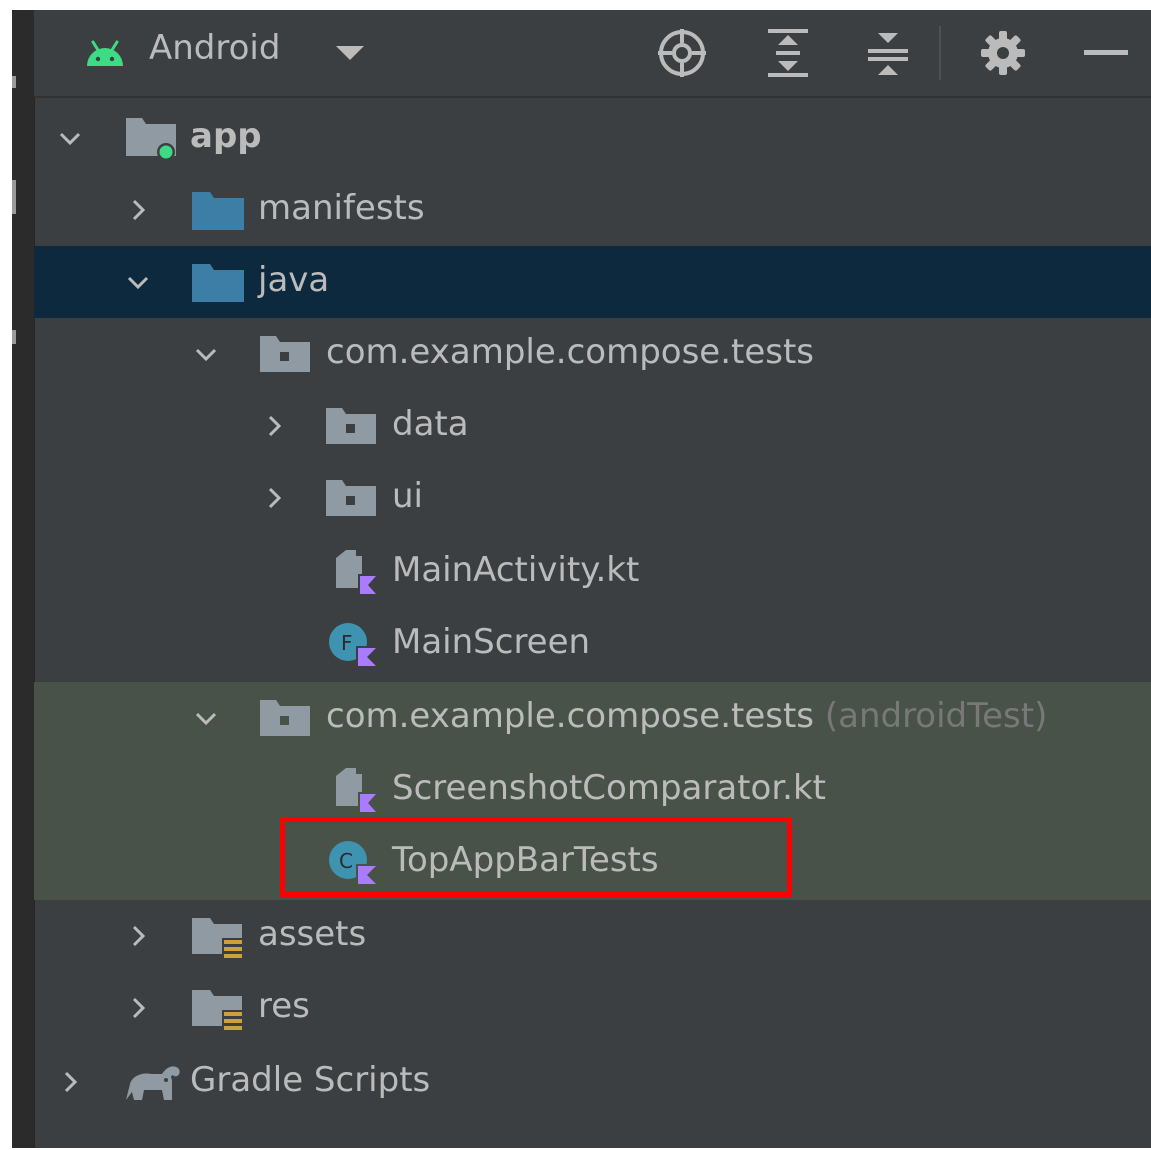  I want to click on tree-node-assets: assets, so click(592, 936).